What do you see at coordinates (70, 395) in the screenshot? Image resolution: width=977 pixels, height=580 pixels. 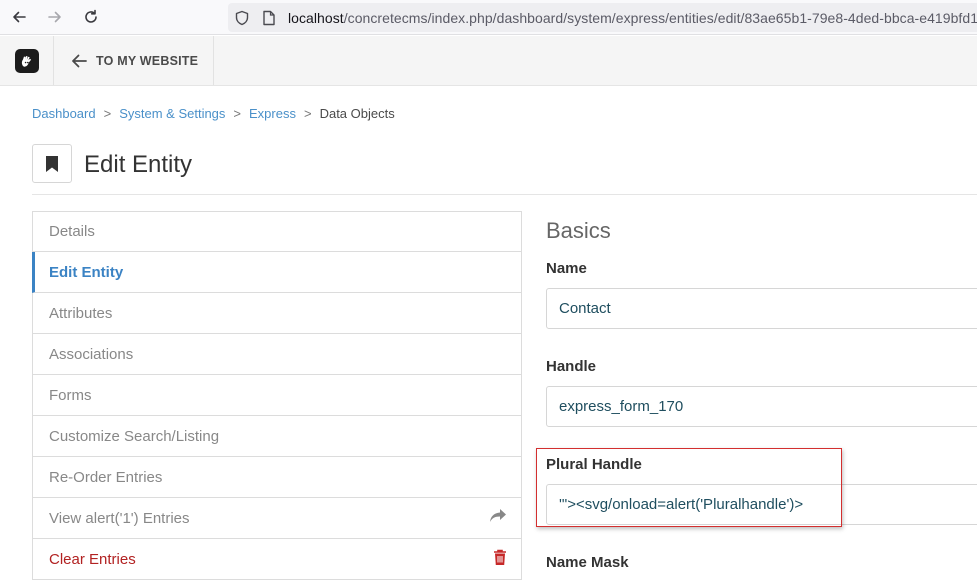 I see `menu-item-label: Forms` at bounding box center [70, 395].